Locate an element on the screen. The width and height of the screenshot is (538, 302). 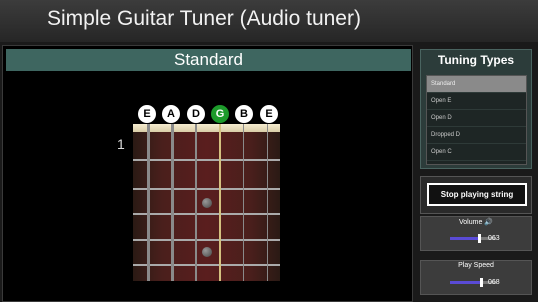
tuning-name-header: Standard is located at coordinates (208, 60).